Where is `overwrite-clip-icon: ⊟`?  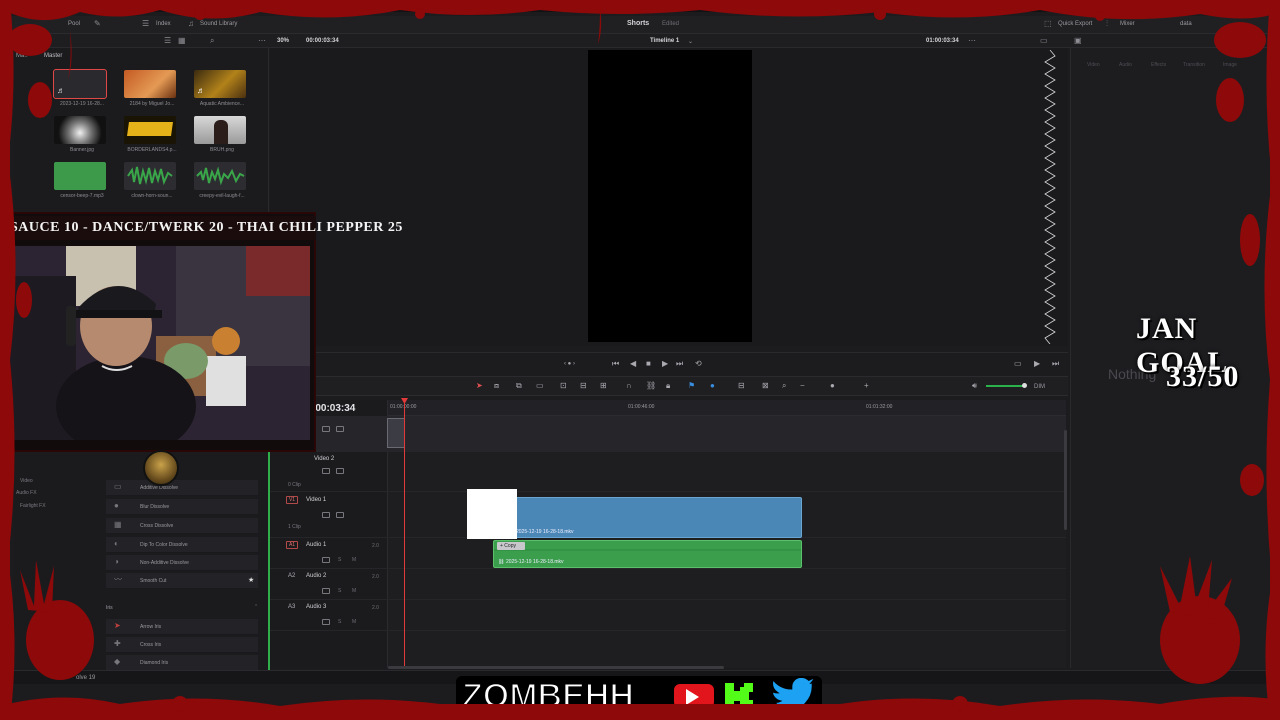
overwrite-clip-icon: ⊟ is located at coordinates (583, 386).